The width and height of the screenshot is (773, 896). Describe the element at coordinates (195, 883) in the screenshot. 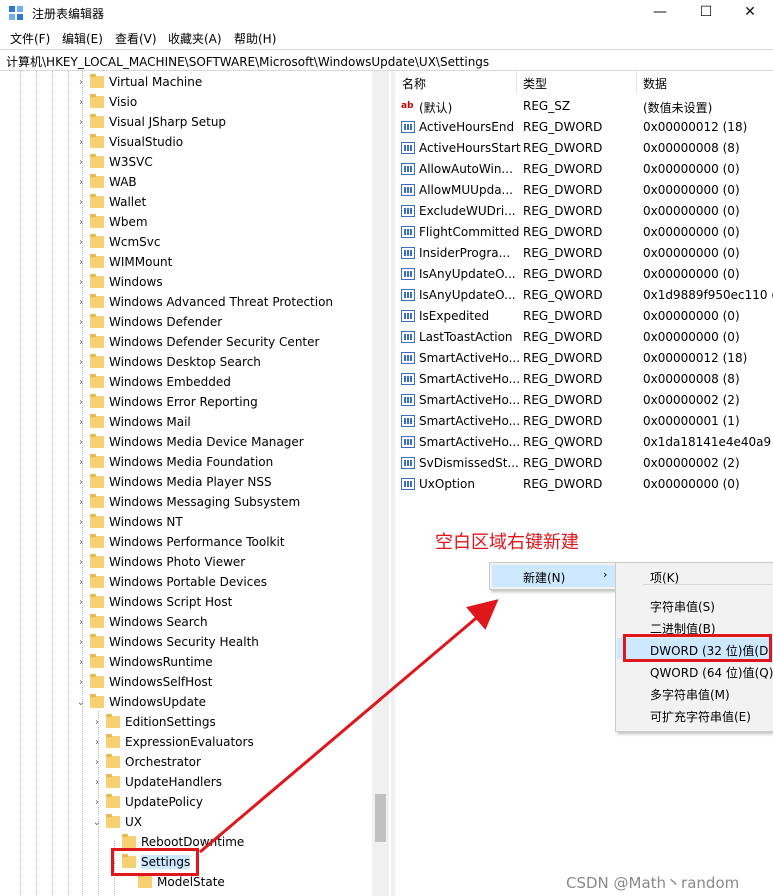

I see `tree-item: ModelState` at that location.